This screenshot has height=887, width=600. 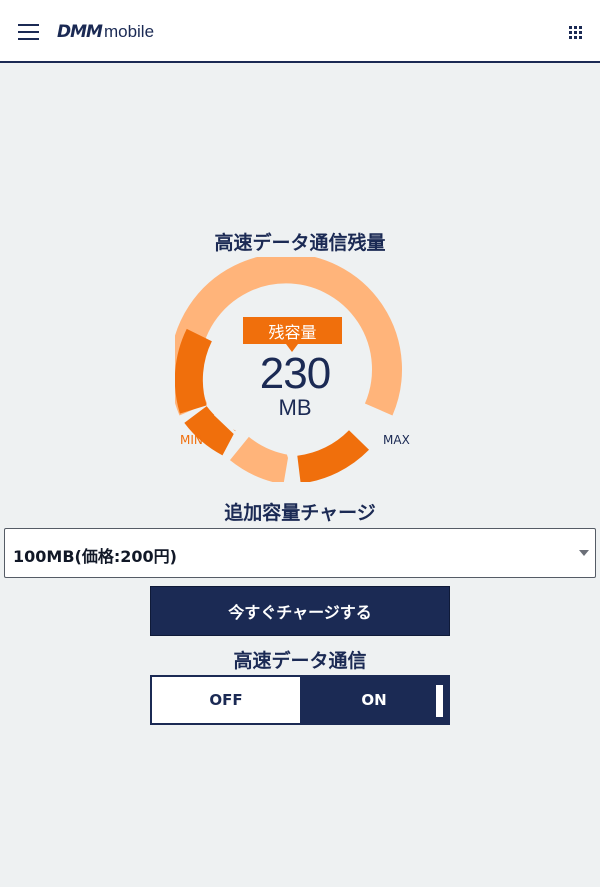 I want to click on charge-amount-select: 100MB(価格:200円), so click(x=300, y=553).